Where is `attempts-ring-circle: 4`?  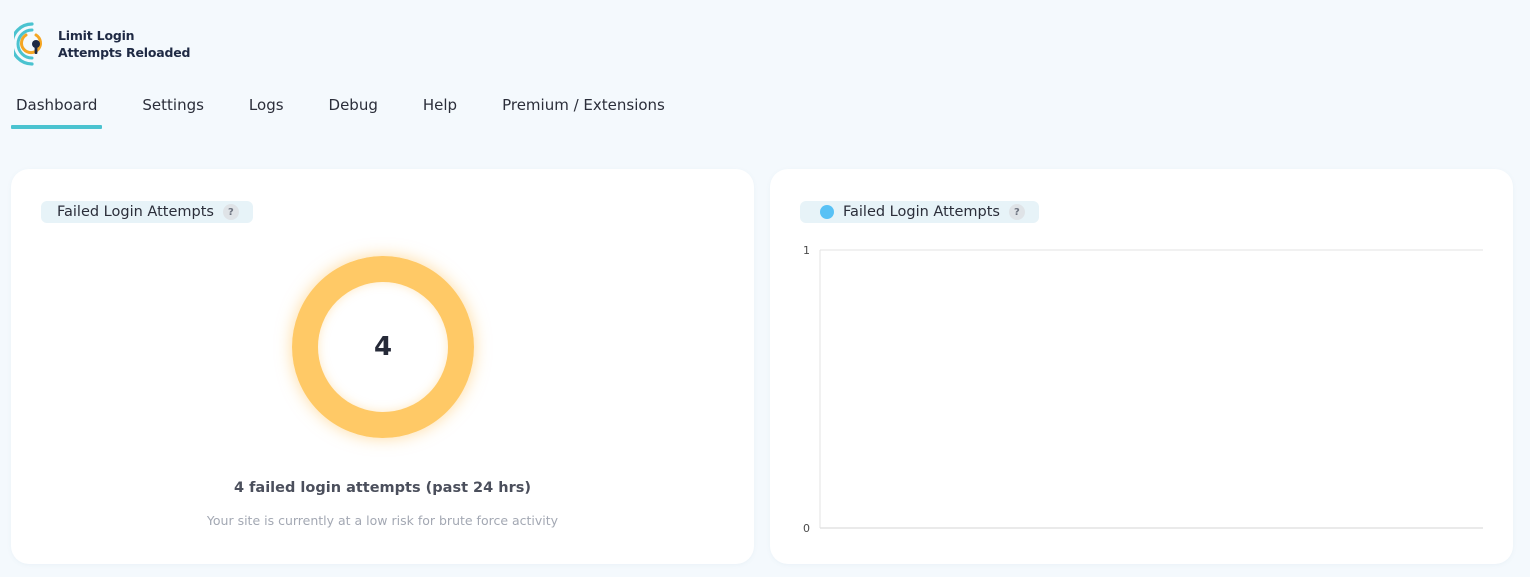 attempts-ring-circle: 4 is located at coordinates (383, 347).